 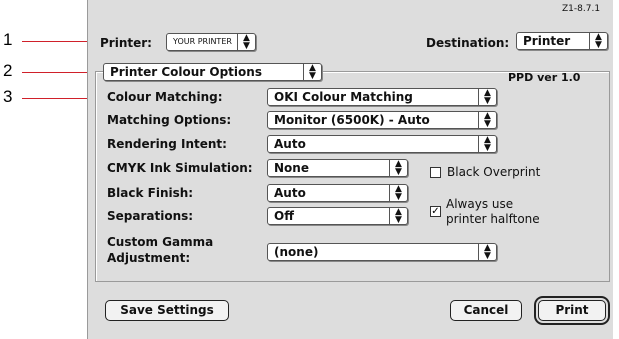 I want to click on printer-select-value: YOUR PRINTER, so click(x=202, y=41).